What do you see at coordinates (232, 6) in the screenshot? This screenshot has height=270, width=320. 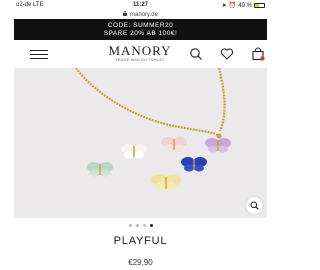 I see `alarm-icon: ⏰` at bounding box center [232, 6].